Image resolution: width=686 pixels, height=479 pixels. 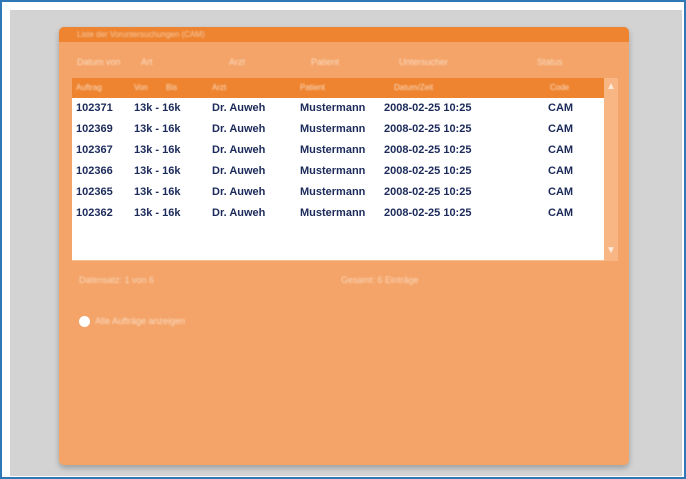 I want to click on show-all-label: Alle Aufträge anzeigen, so click(x=140, y=321).